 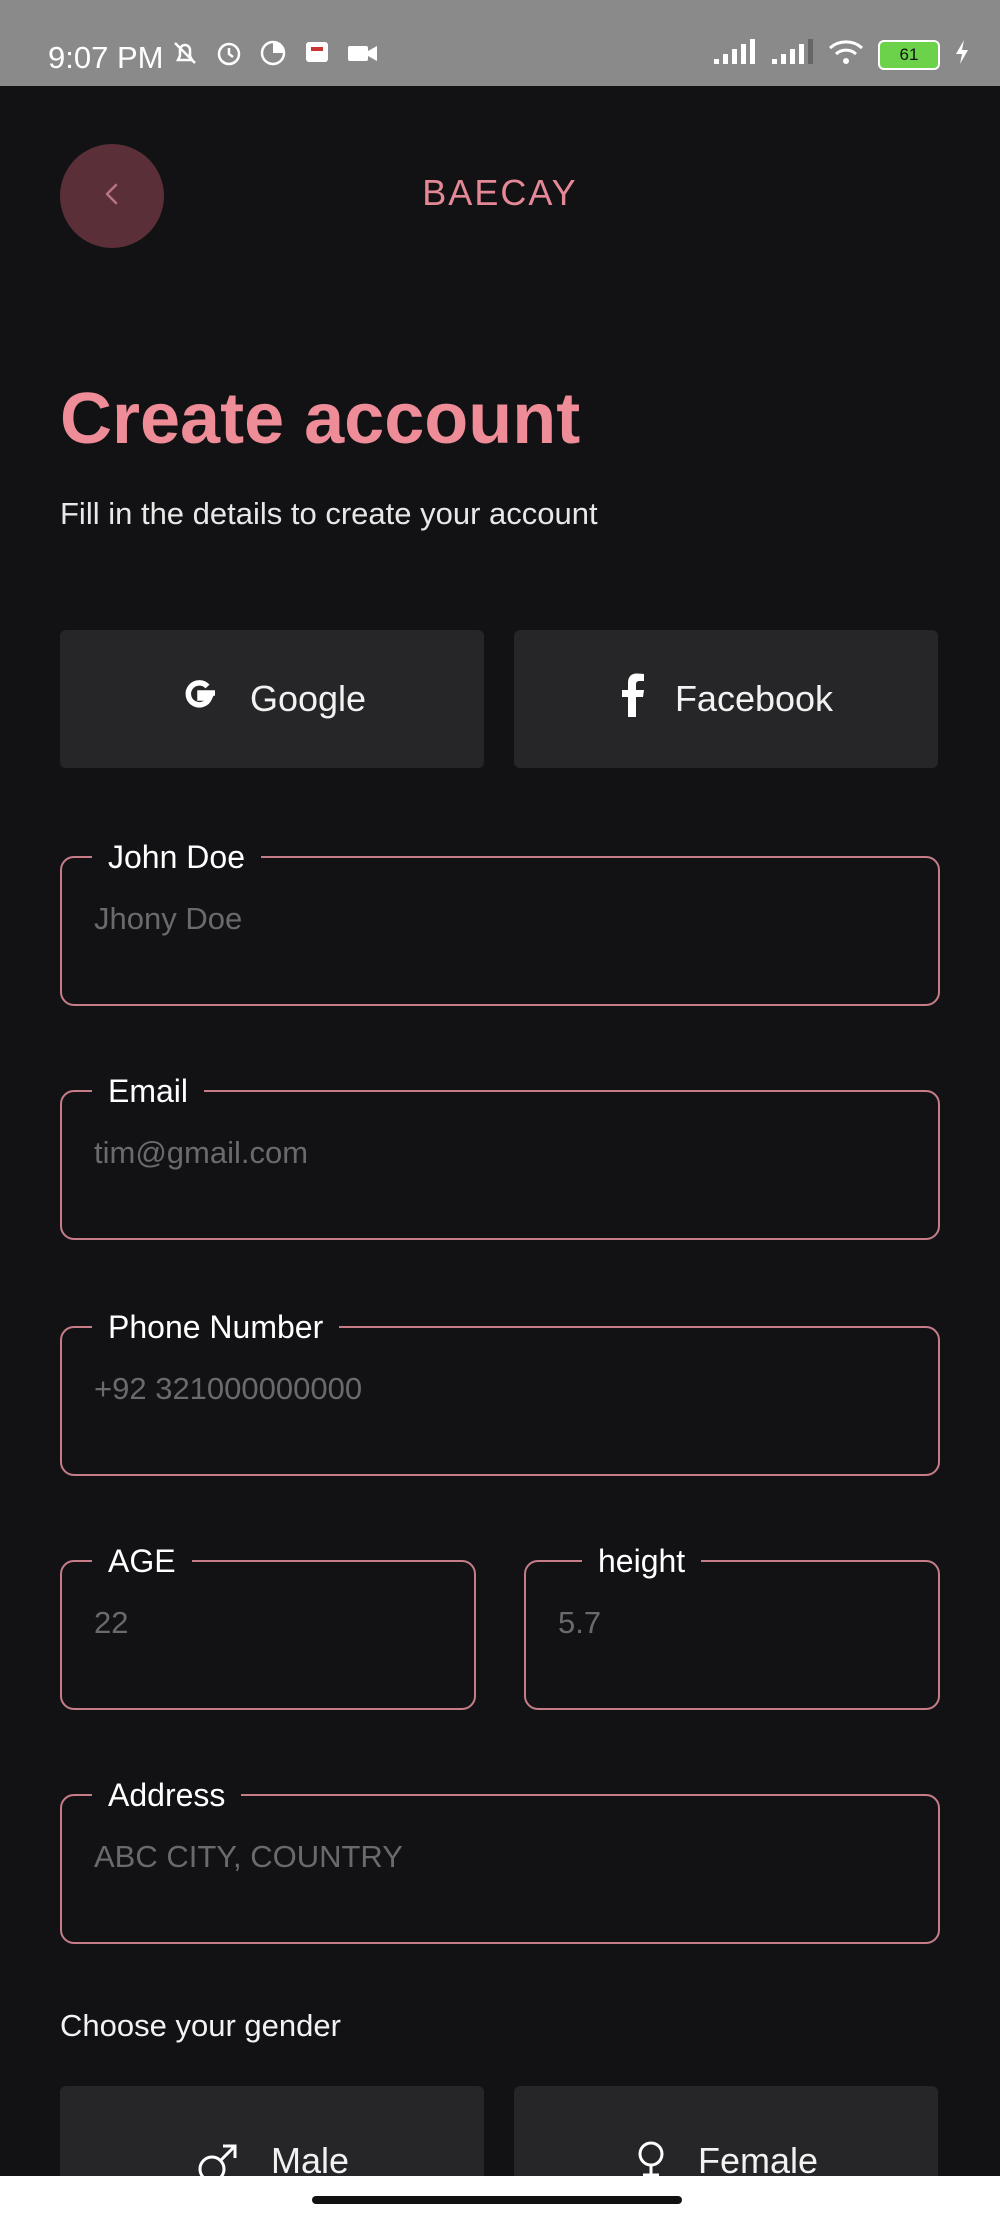 I want to click on data-saver-icon, so click(x=273, y=53).